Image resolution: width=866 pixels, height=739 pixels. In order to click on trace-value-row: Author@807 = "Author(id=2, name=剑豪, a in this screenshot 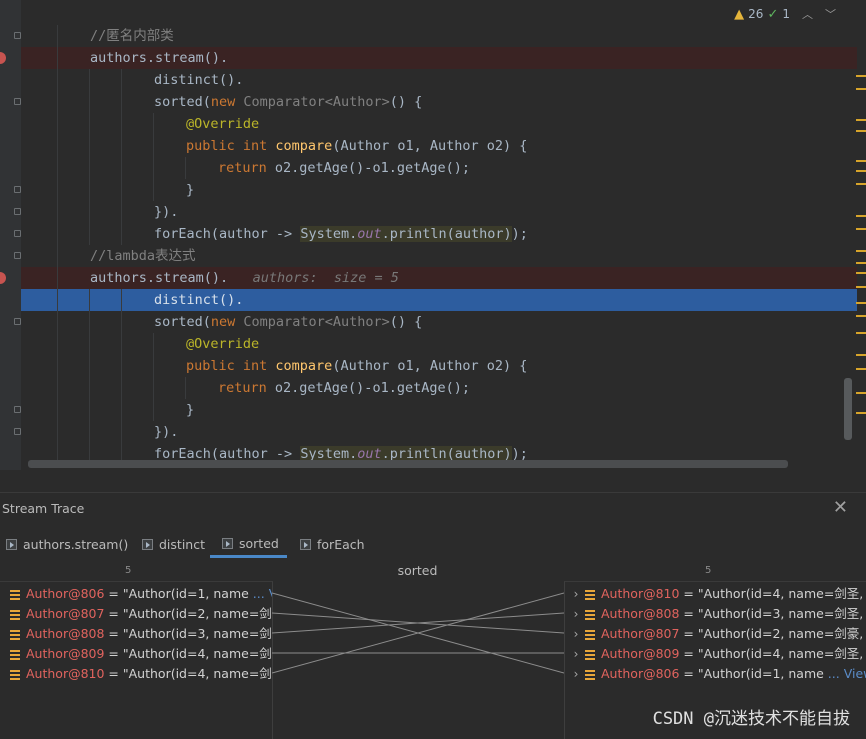, I will do `click(141, 614)`.